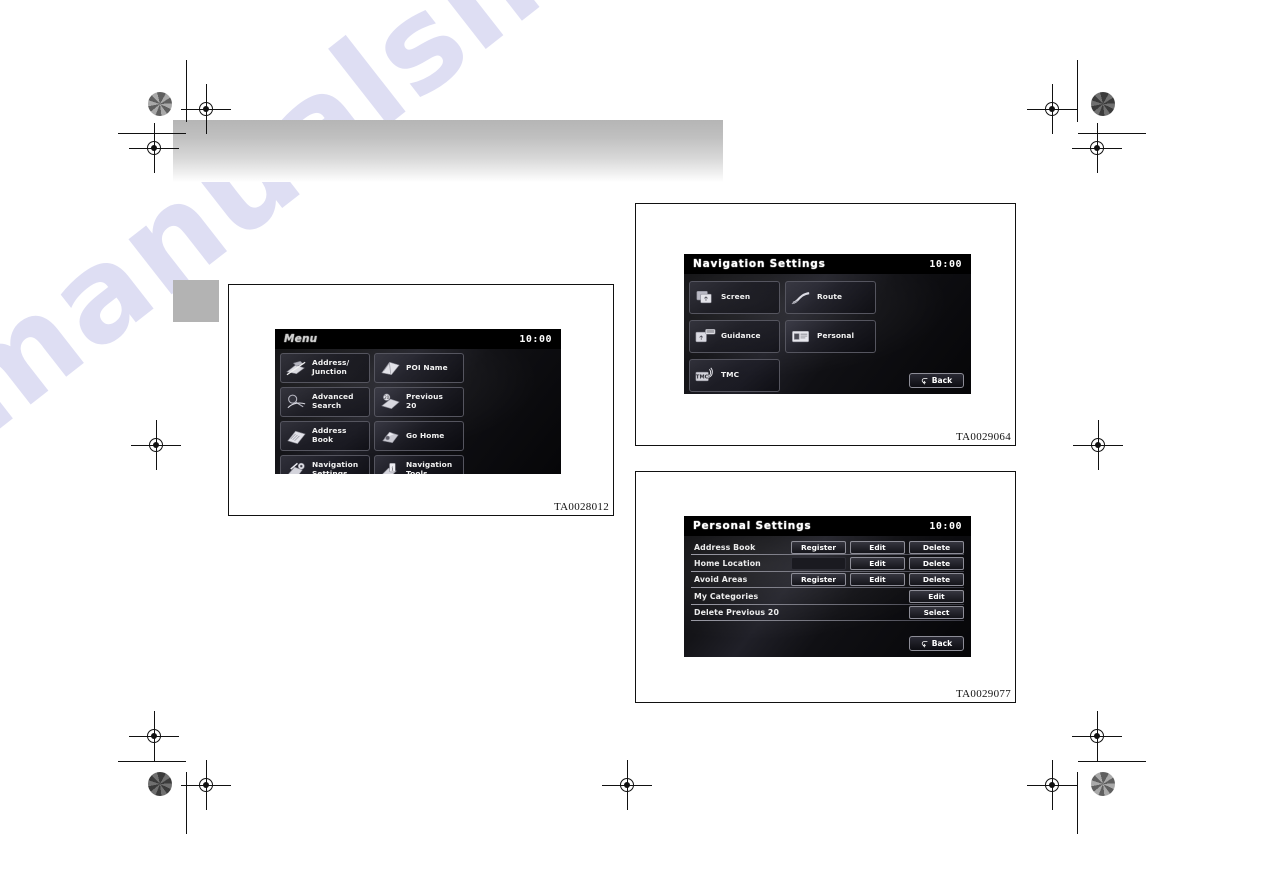  I want to click on svg-text: i, so click(392, 469).